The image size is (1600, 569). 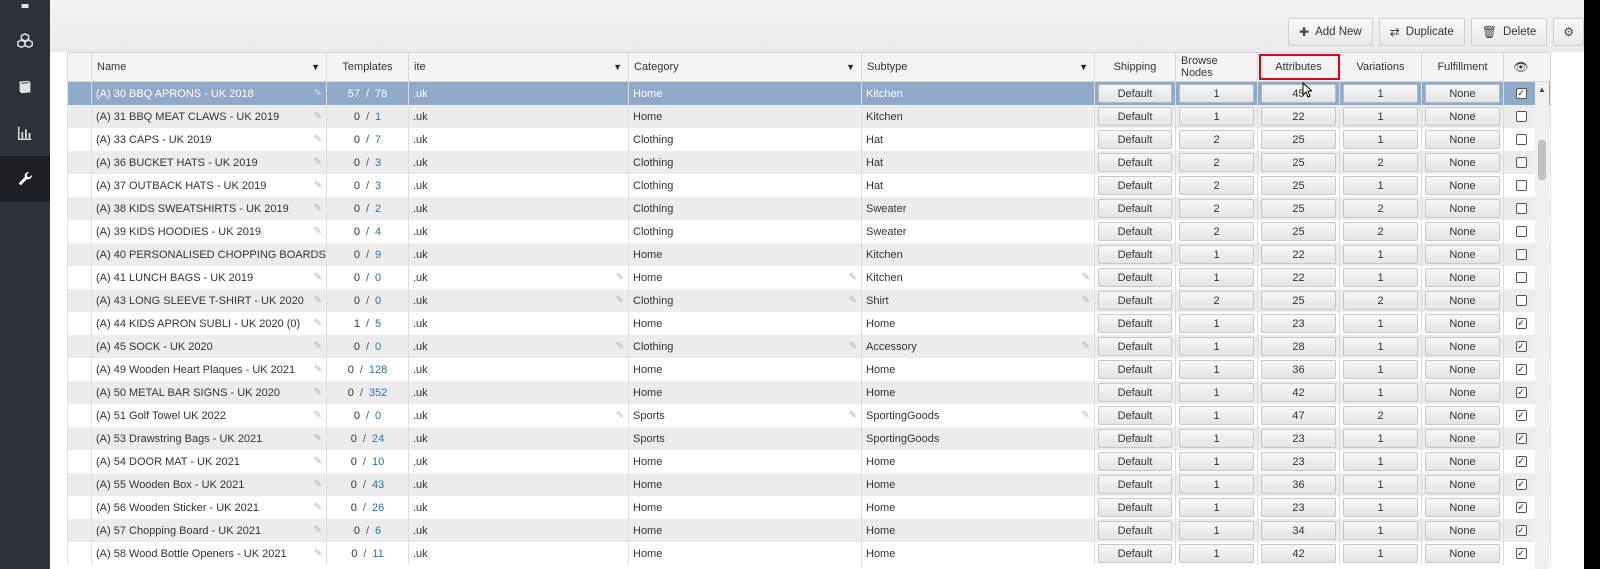 What do you see at coordinates (1216, 162) in the screenshot?
I see `browse-nodes-button: 2` at bounding box center [1216, 162].